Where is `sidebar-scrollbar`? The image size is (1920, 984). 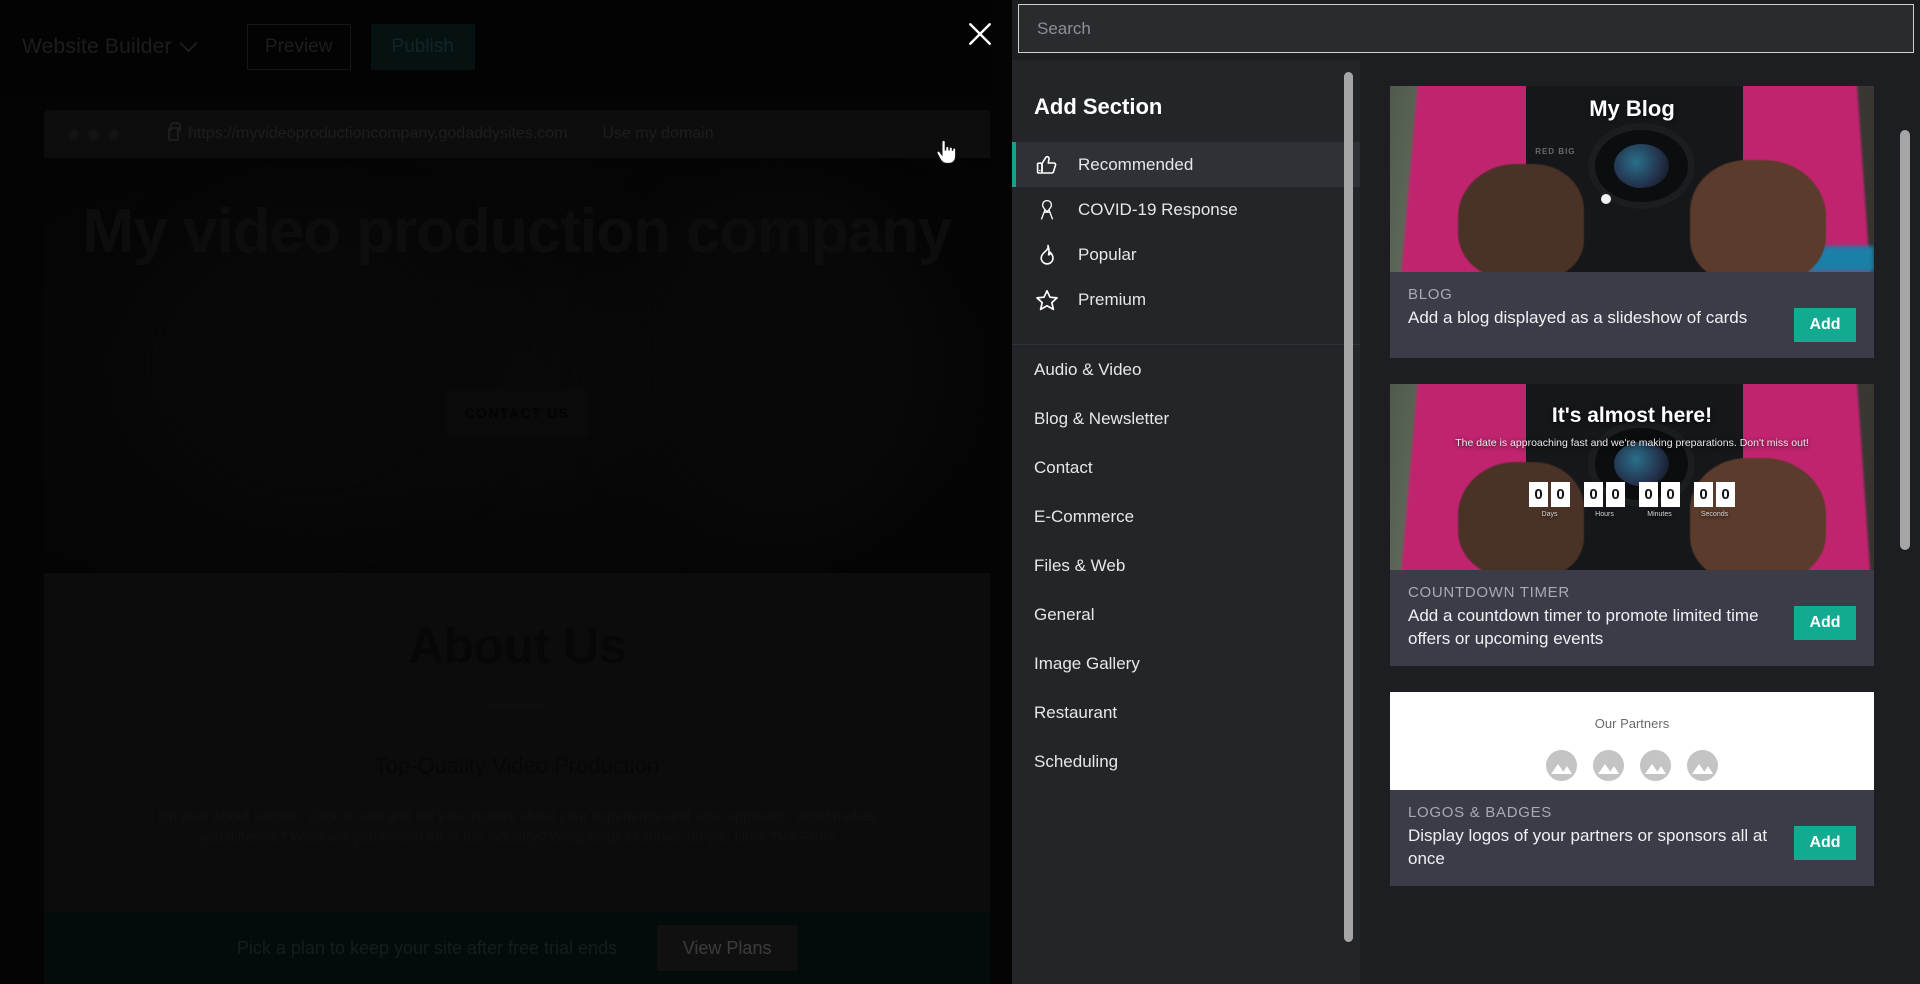
sidebar-scrollbar is located at coordinates (1348, 528).